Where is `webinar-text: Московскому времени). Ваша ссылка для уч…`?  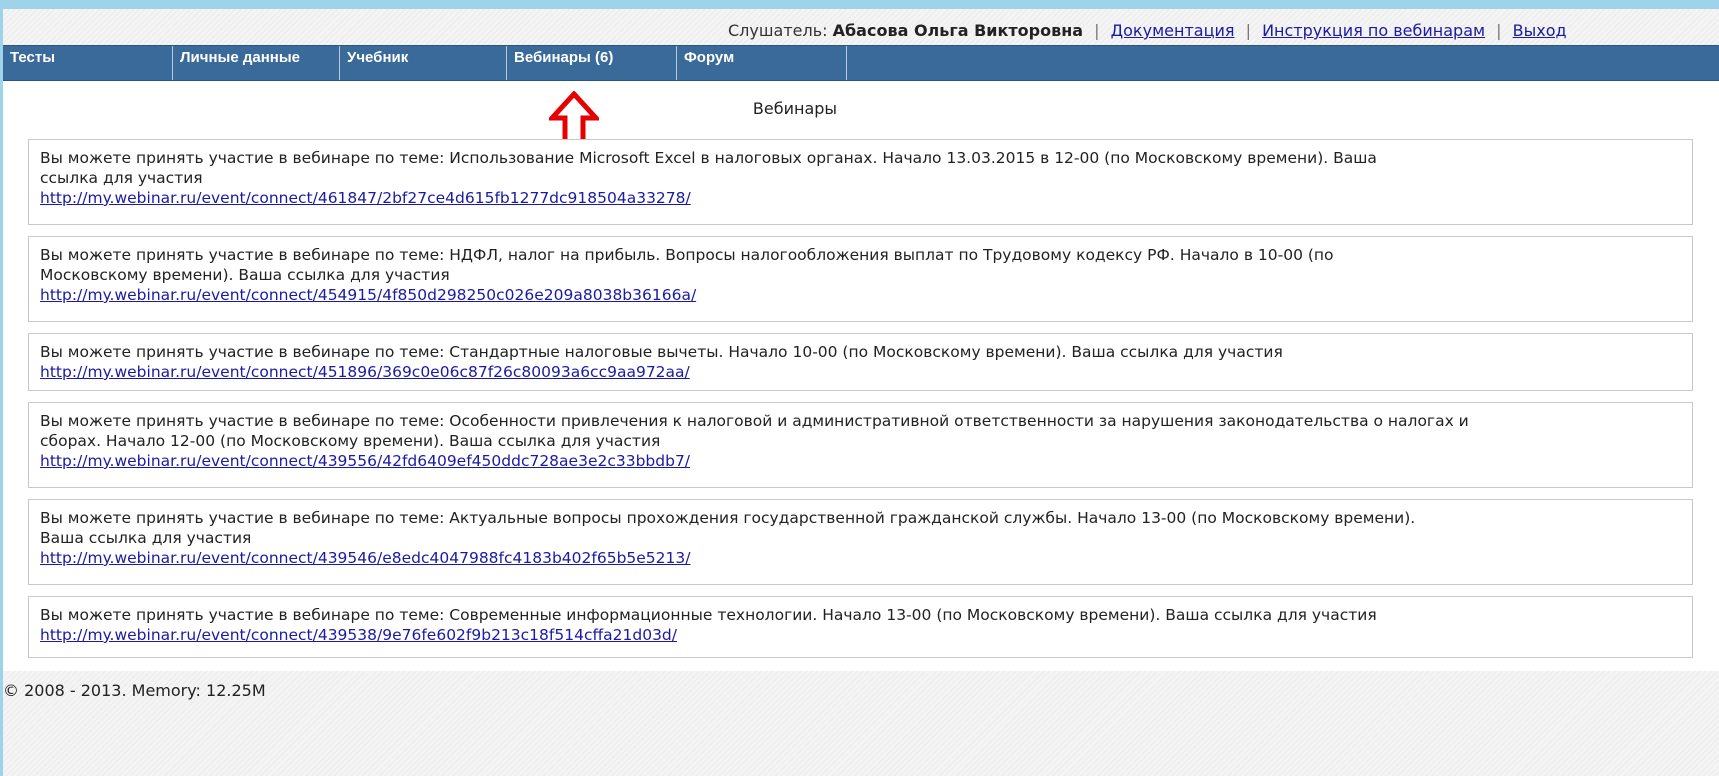 webinar-text: Московскому времени). Ваша ссылка для уч… is located at coordinates (245, 275).